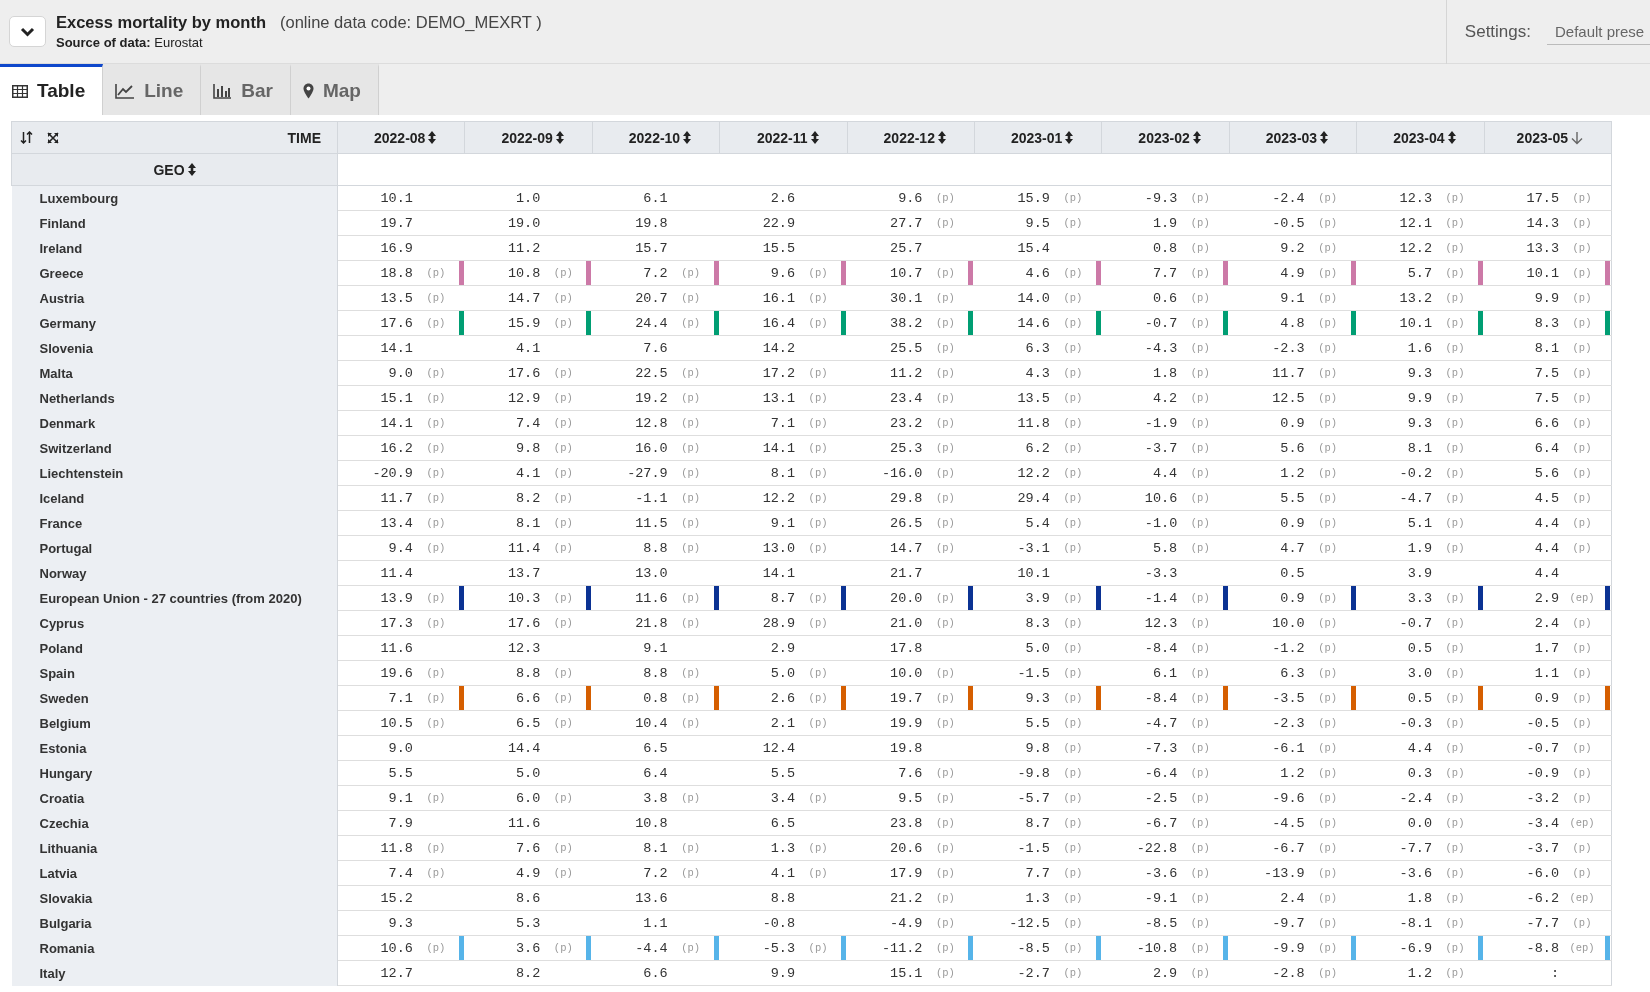  Describe the element at coordinates (1037, 698) in the screenshot. I see `value-cell: 9.3` at that location.